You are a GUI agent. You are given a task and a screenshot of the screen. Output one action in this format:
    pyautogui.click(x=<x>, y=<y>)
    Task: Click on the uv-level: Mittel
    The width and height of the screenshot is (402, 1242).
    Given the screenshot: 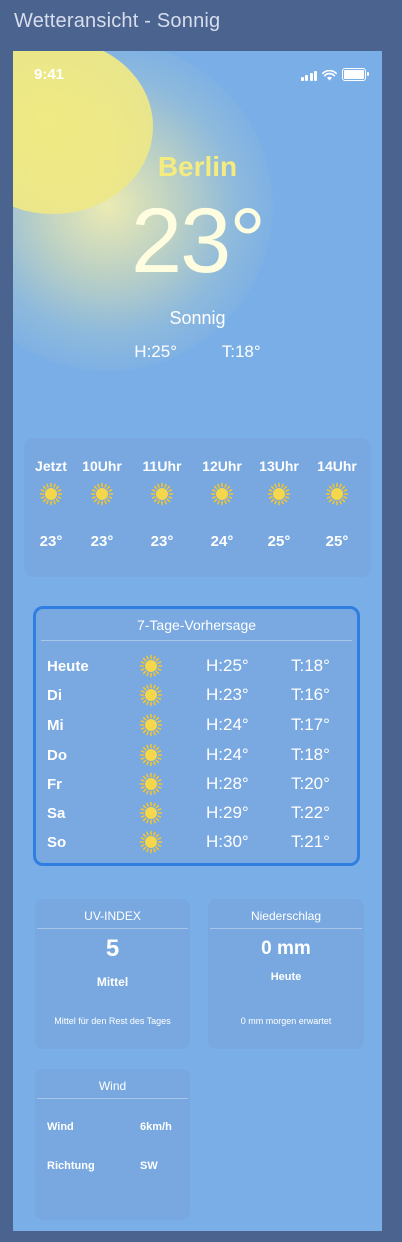 What is the action you would take?
    pyautogui.click(x=112, y=982)
    